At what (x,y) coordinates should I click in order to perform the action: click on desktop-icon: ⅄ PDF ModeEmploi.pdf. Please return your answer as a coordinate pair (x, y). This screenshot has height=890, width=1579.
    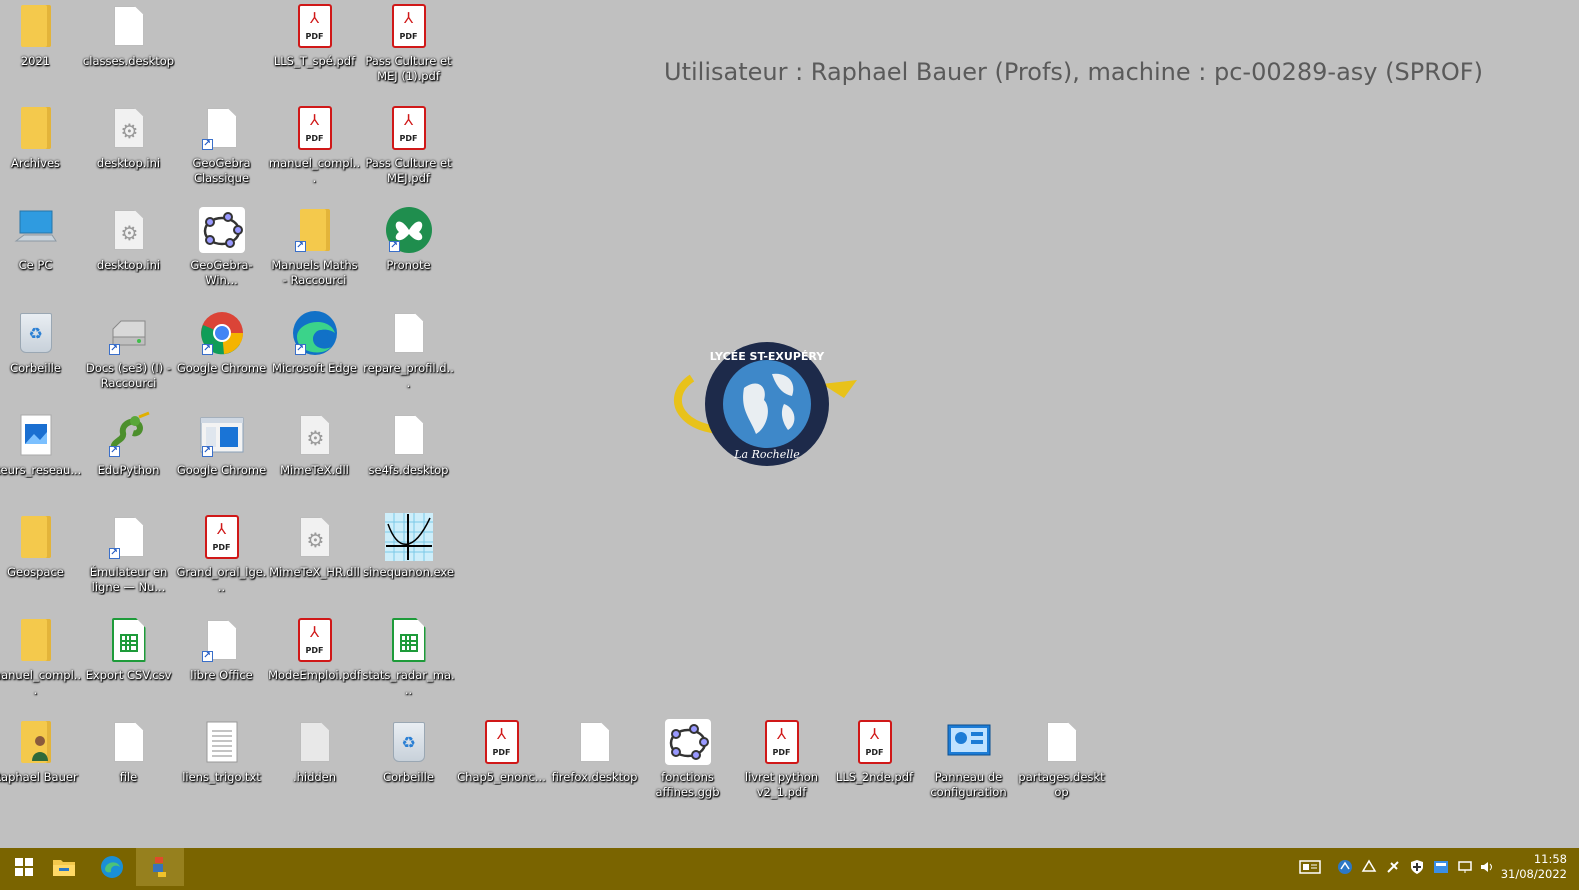
    Looking at the image, I should click on (314, 664).